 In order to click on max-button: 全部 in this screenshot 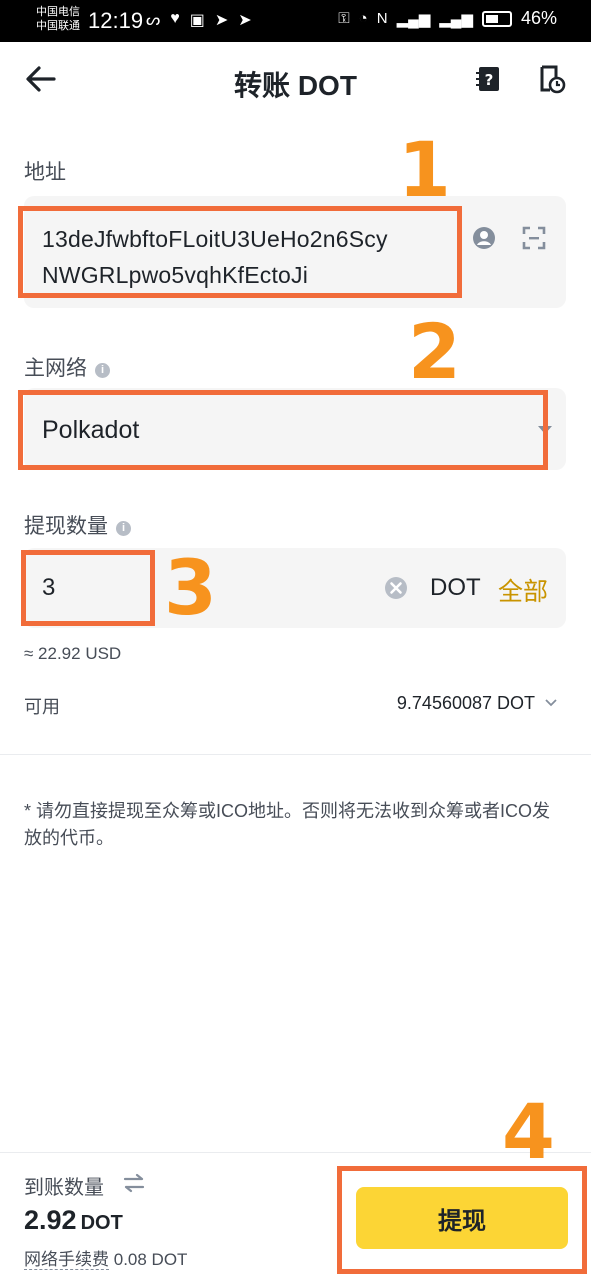, I will do `click(523, 590)`.